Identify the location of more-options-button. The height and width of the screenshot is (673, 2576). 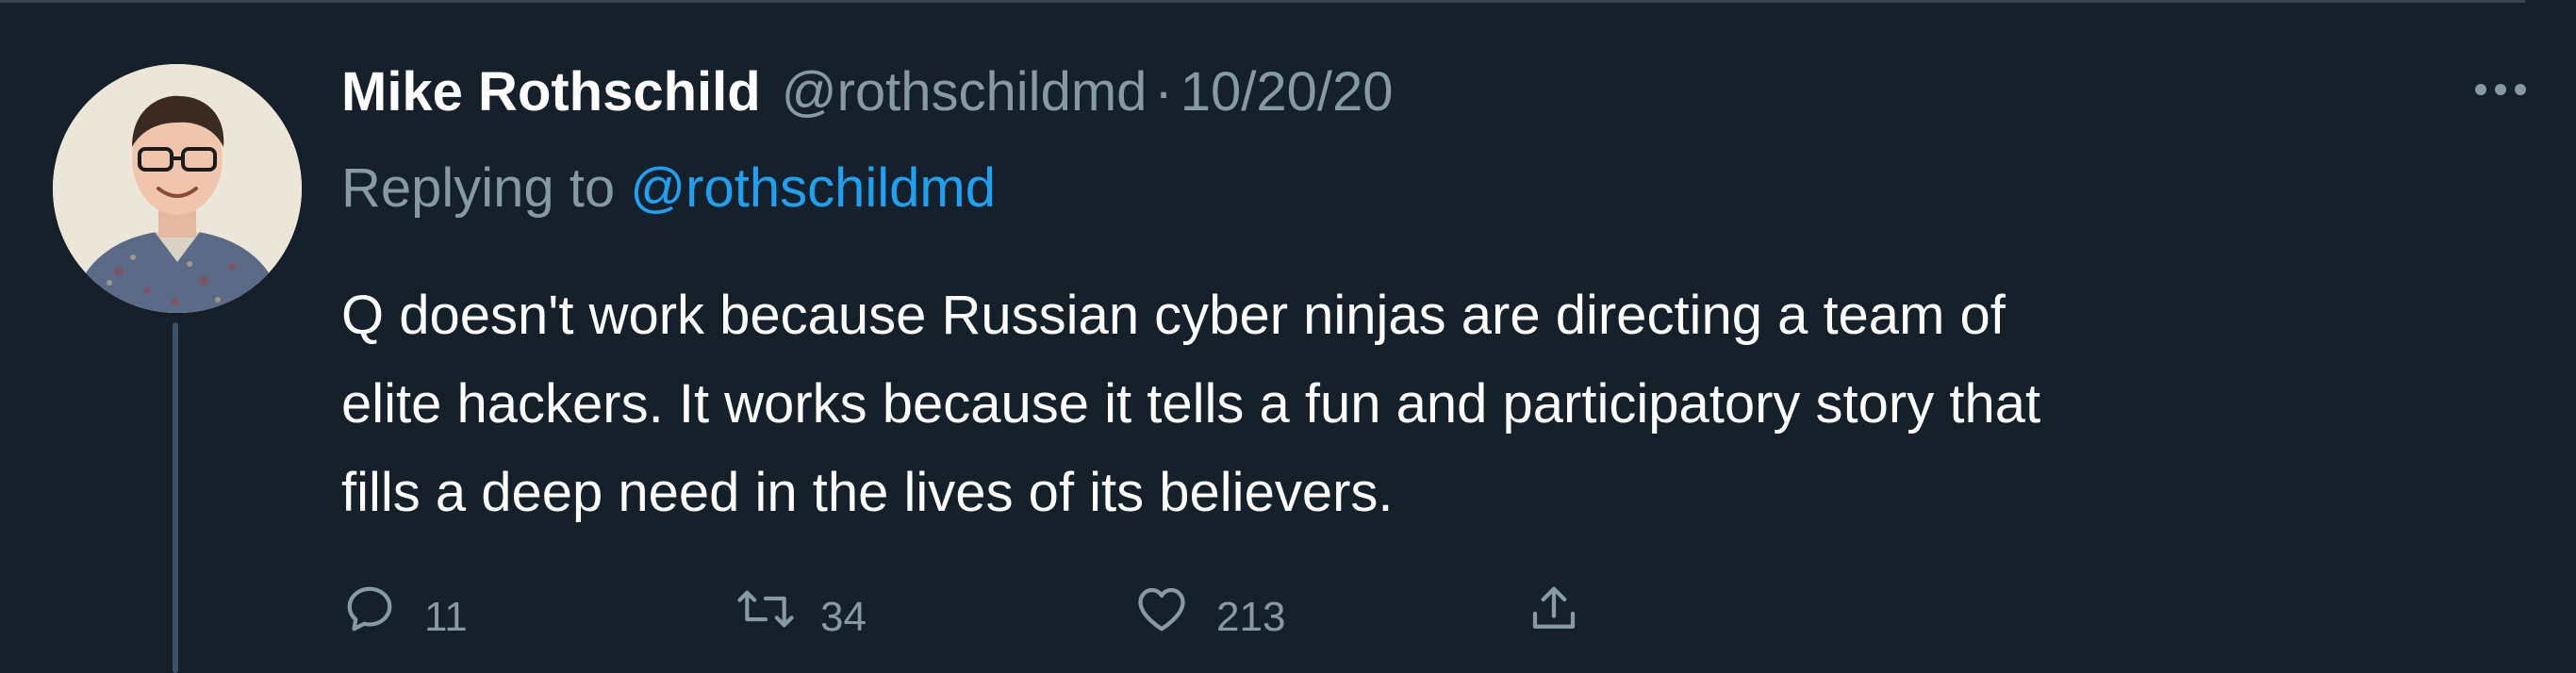
(2500, 89).